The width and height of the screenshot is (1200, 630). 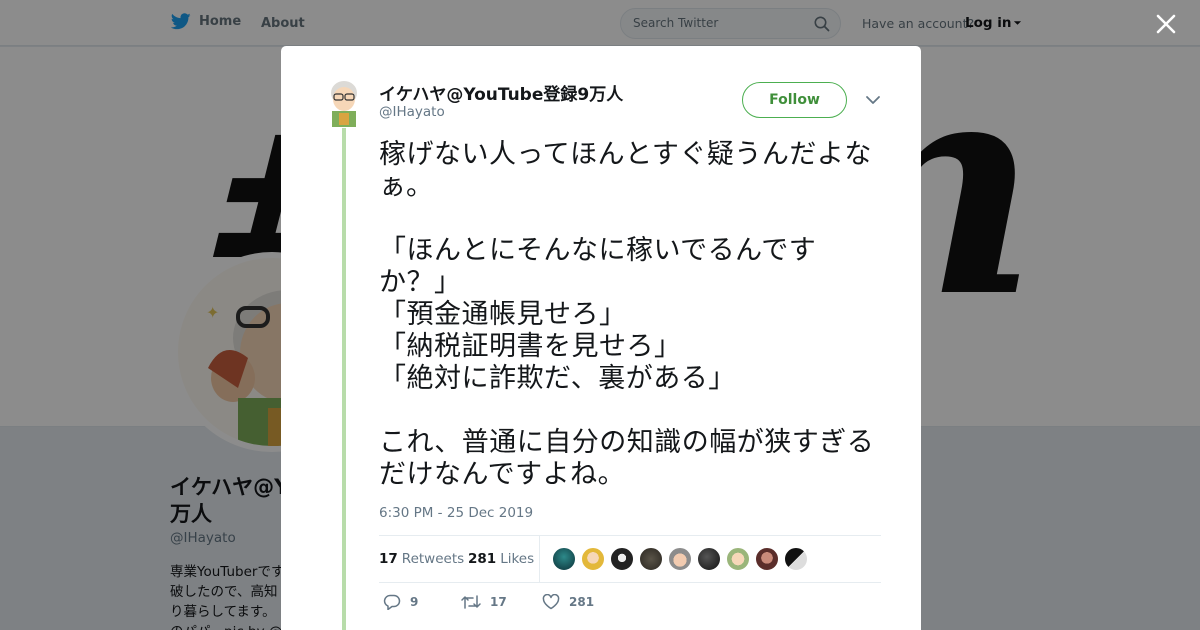 I want to click on retweet-action-count: 17, so click(x=498, y=602).